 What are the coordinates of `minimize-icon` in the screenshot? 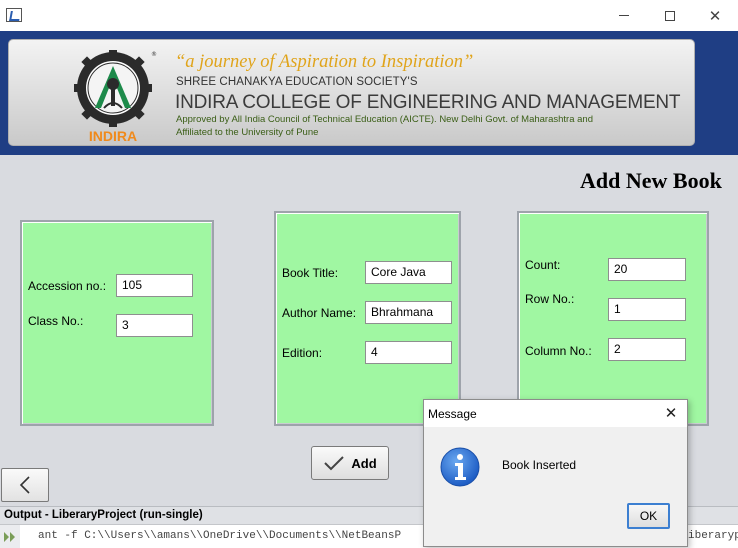 It's located at (624, 15).